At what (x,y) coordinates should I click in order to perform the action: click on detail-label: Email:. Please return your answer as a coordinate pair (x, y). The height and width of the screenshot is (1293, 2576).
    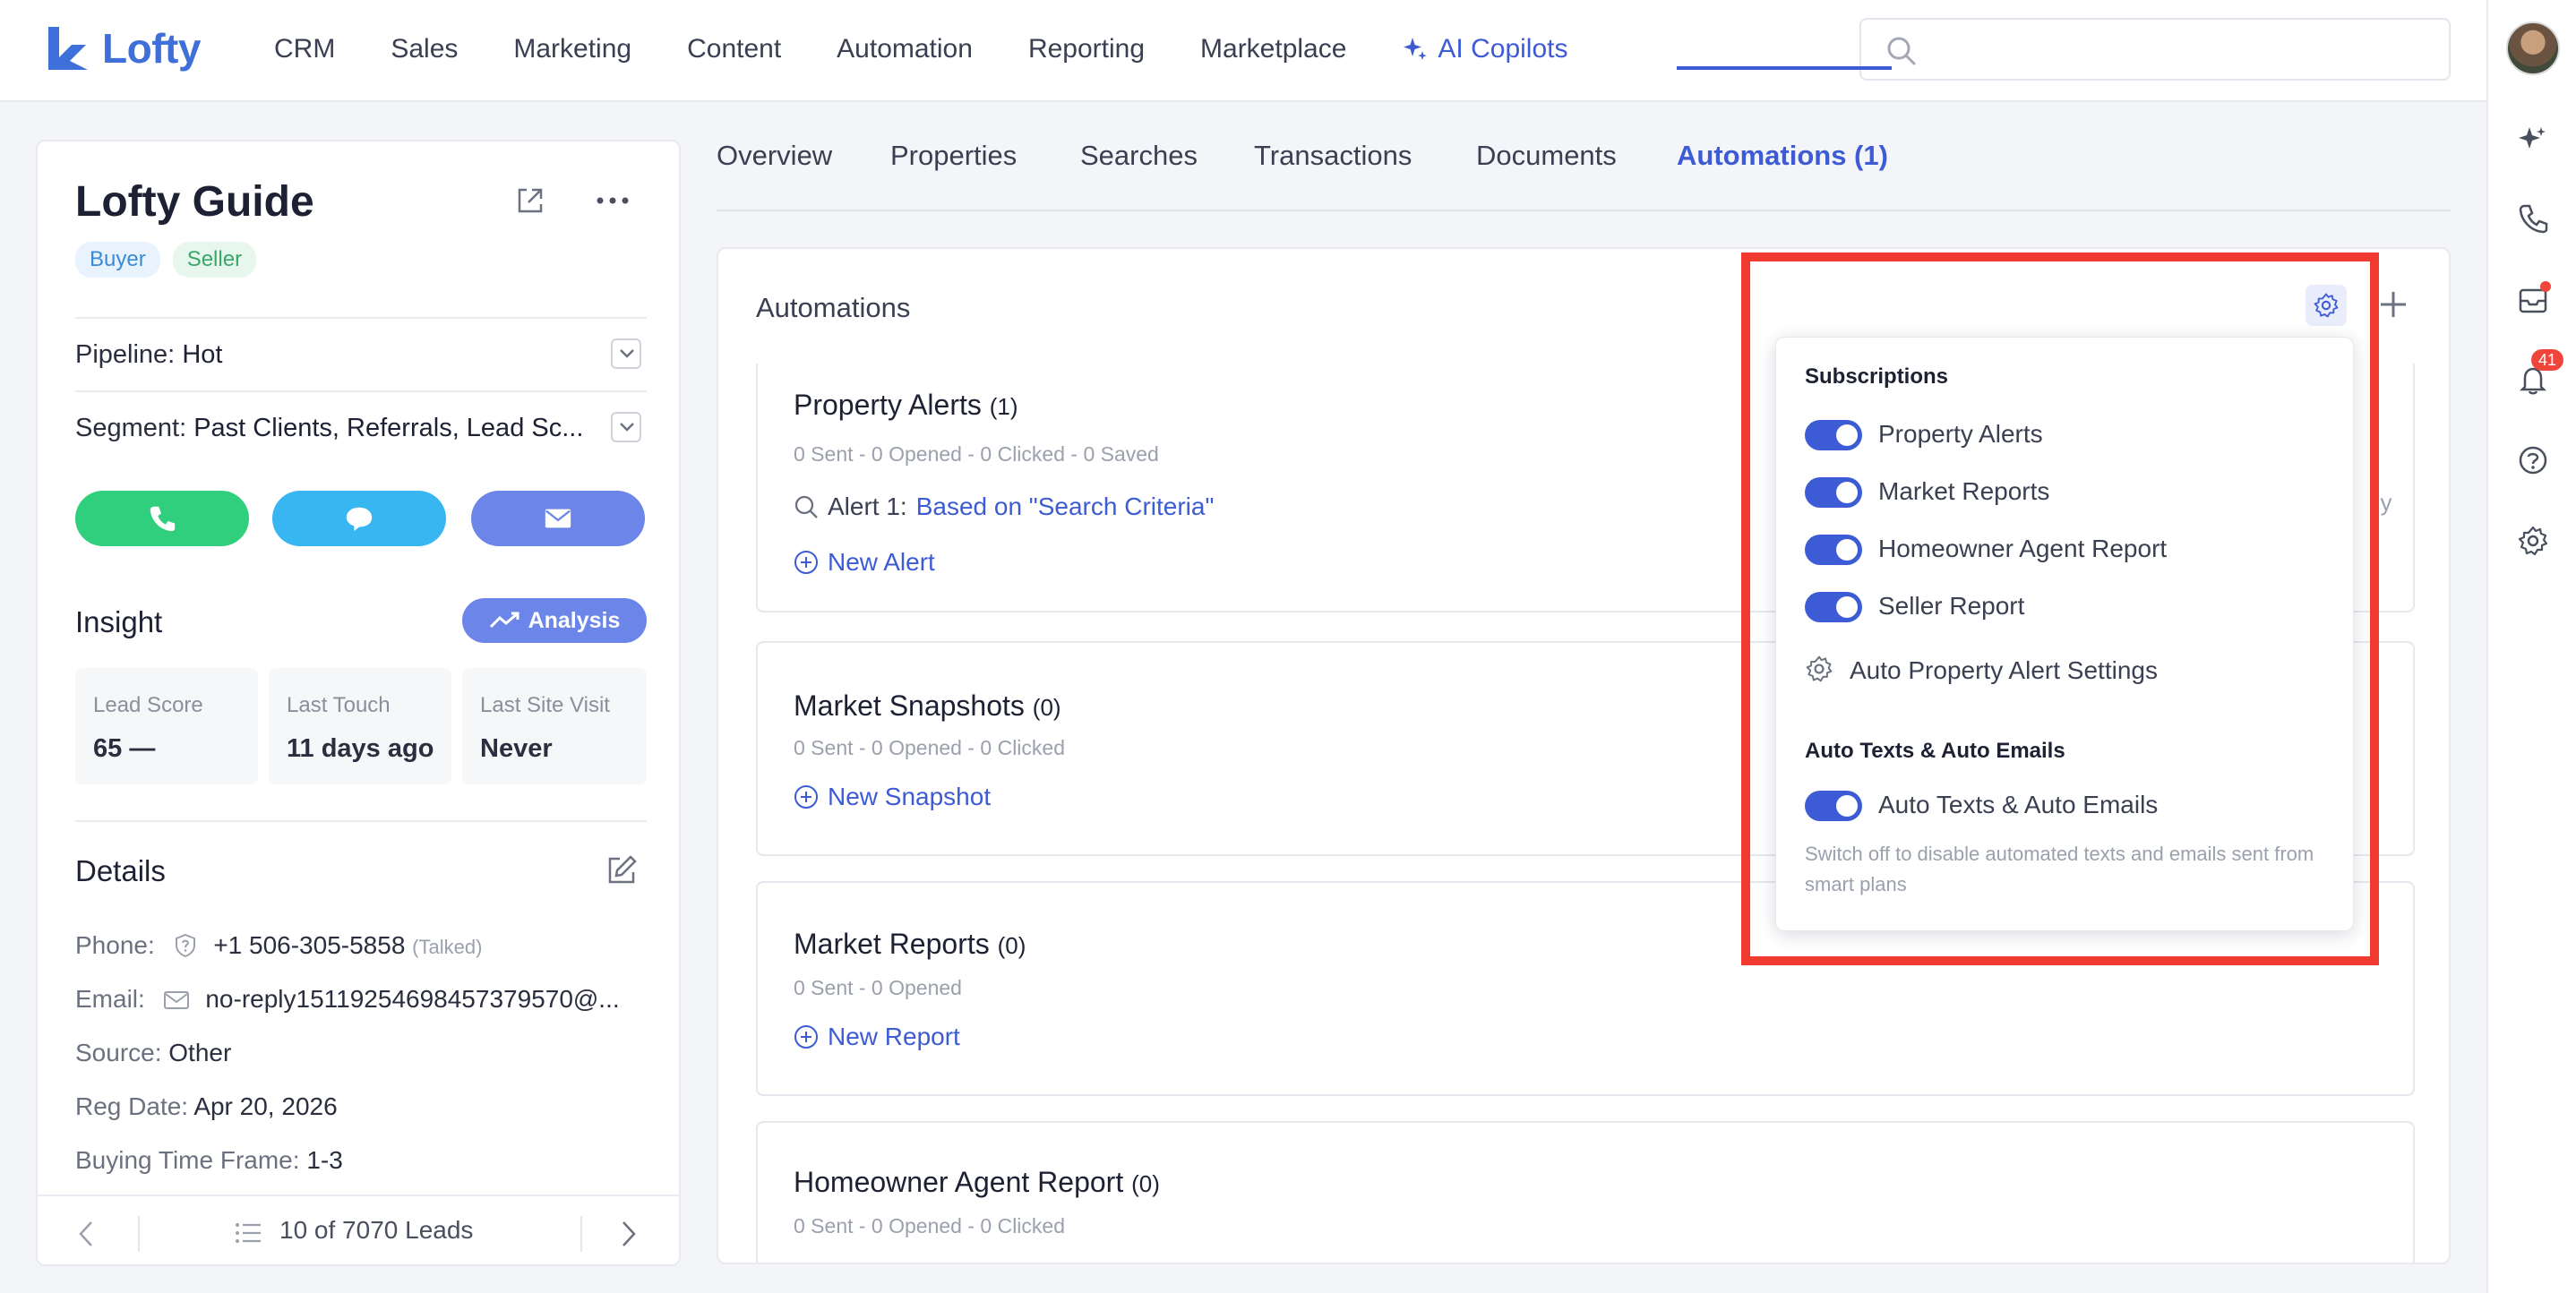
    Looking at the image, I should click on (110, 999).